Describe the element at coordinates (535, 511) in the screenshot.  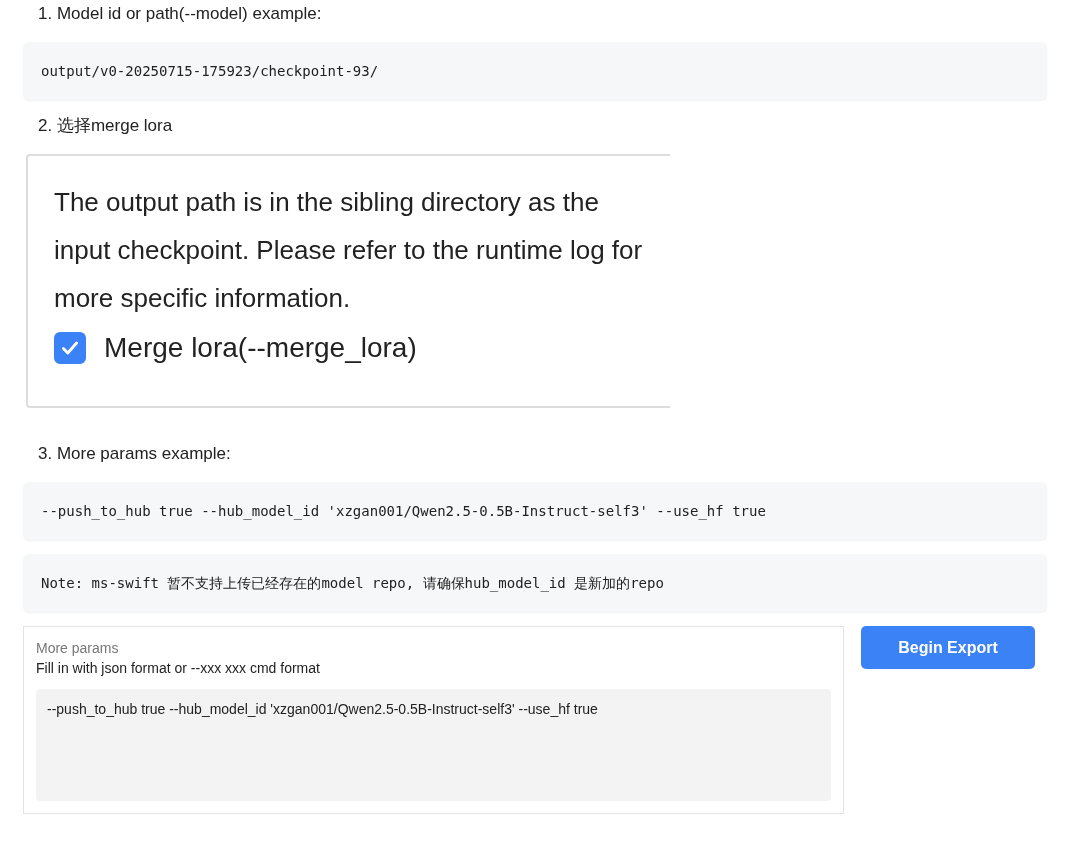
I see `code-block: --push_to_hub true --hub_model_id 'xzgan001/Qwen2.5-0.5B-Instruct-self3' --use_hf true` at that location.